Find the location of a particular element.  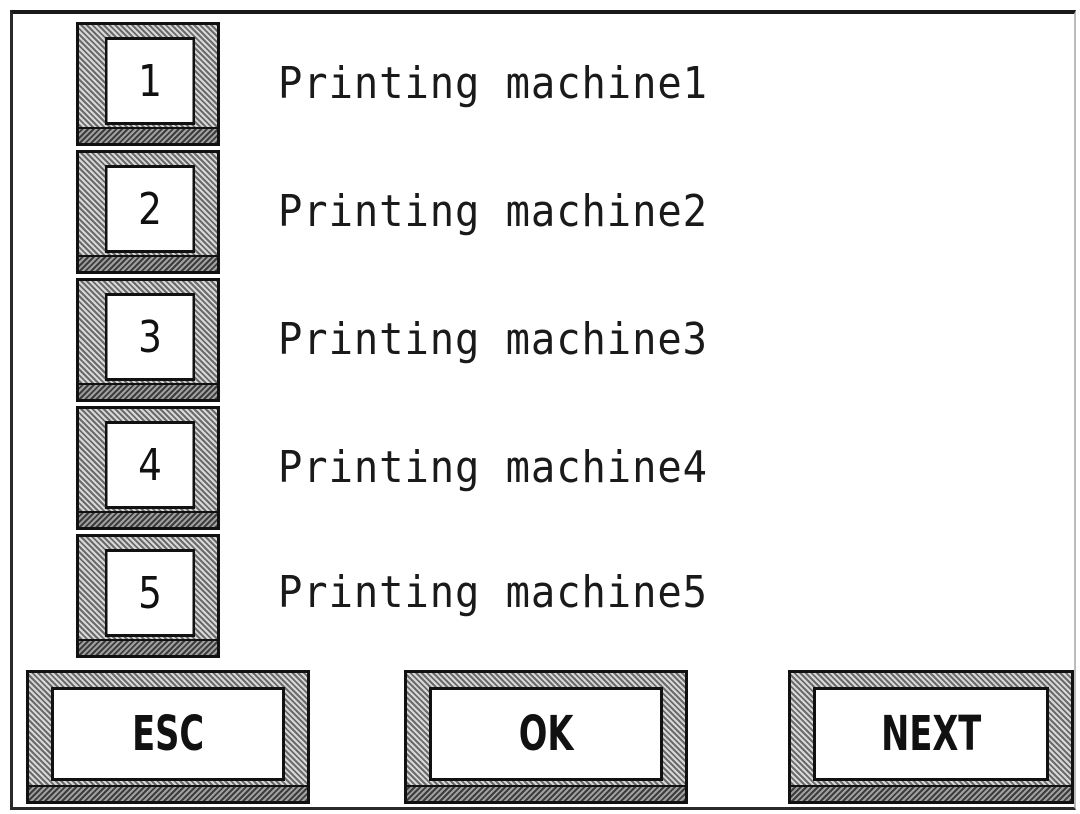

ok-button-face: OK is located at coordinates (546, 734).